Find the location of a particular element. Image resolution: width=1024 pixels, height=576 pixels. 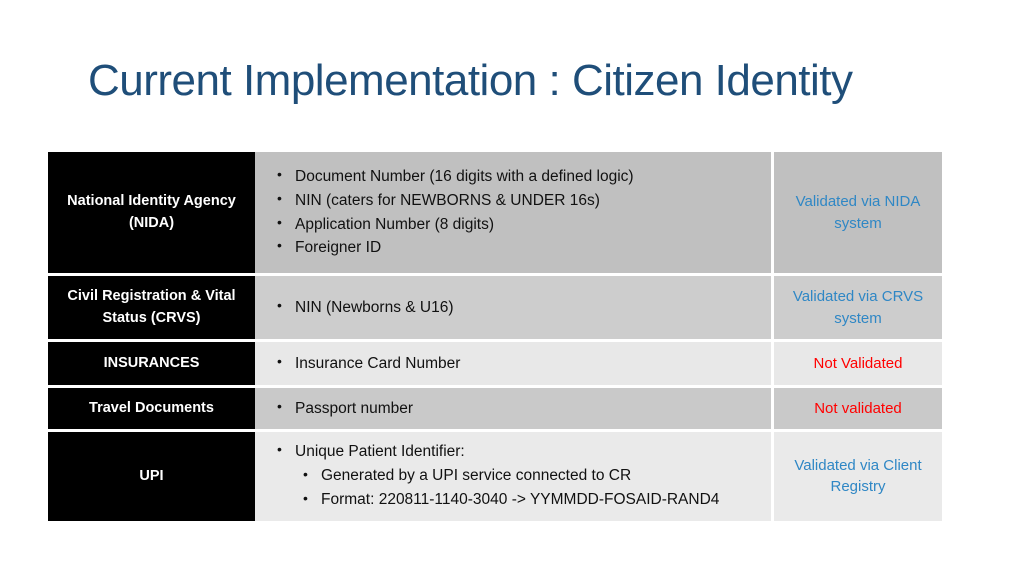

status-badge: Validated via CRVS system is located at coordinates (858, 309).